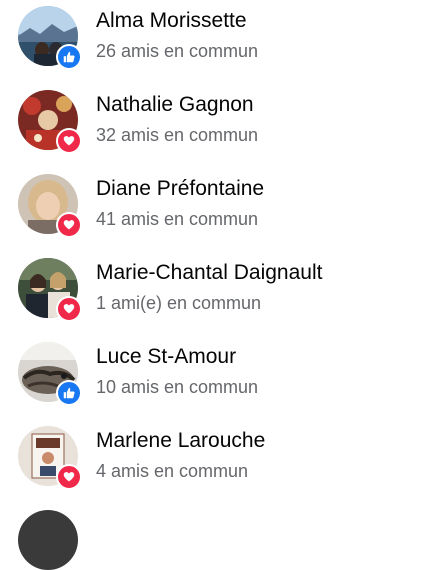  I want to click on friend-name: Luce St-Amour, so click(166, 357).